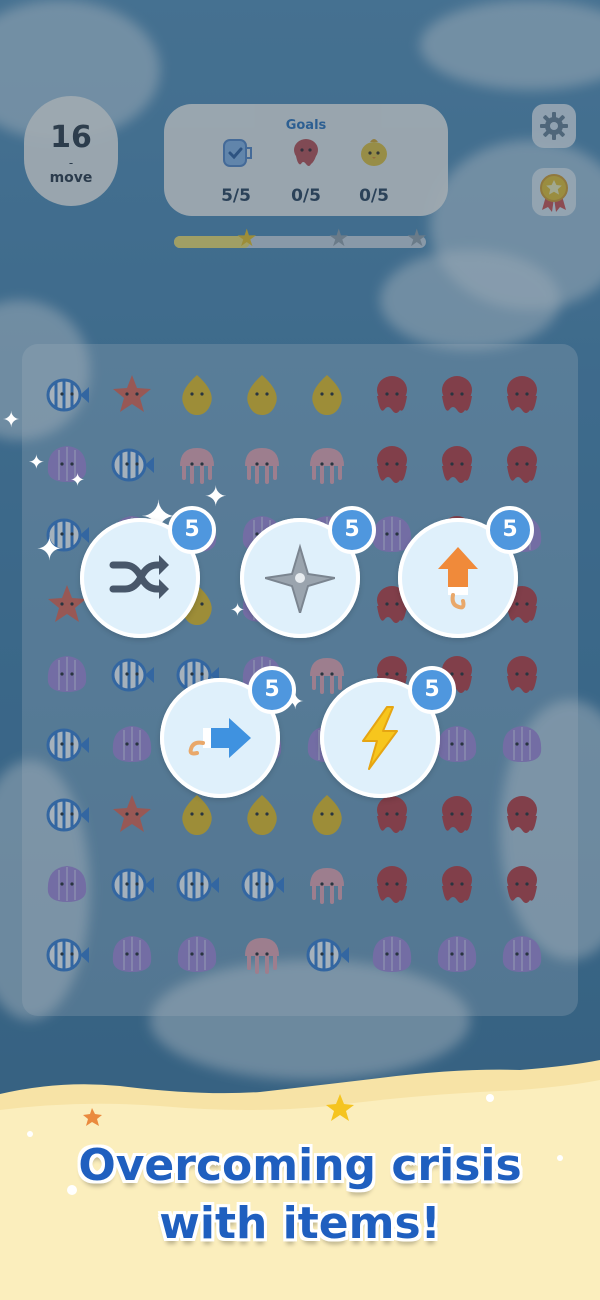 Image resolution: width=600 pixels, height=1300 pixels. I want to click on lightning-icon, so click(380, 738).